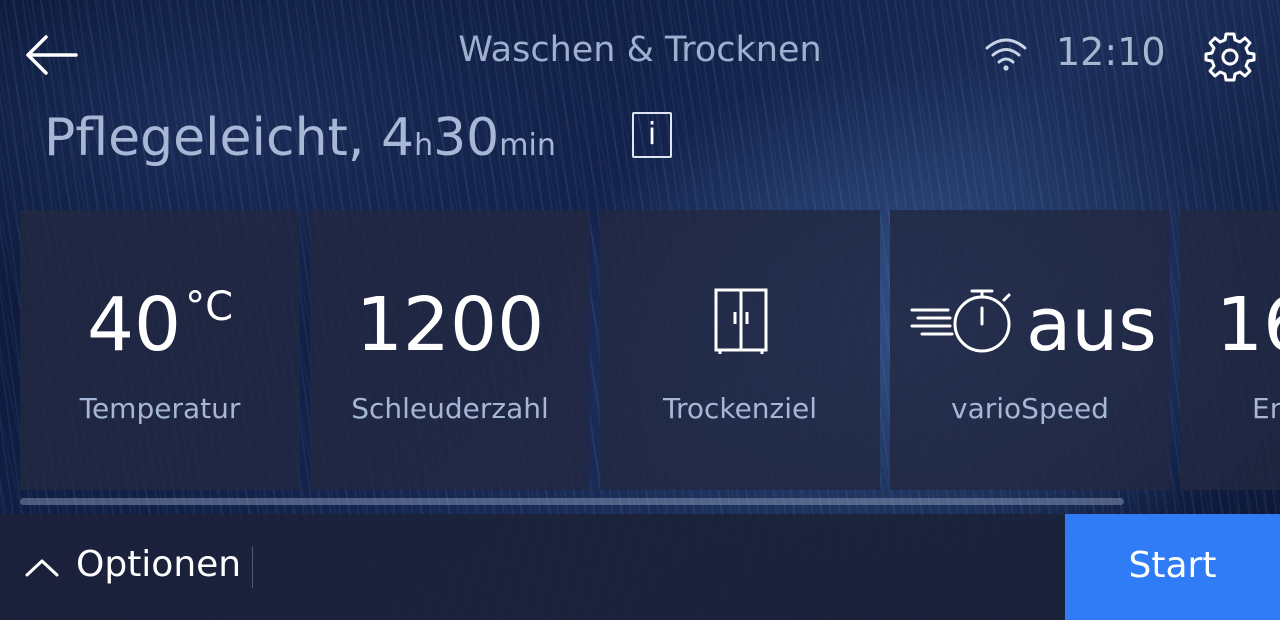 This screenshot has height=620, width=1280. Describe the element at coordinates (466, 138) in the screenshot. I see `program-minutes: 30` at that location.